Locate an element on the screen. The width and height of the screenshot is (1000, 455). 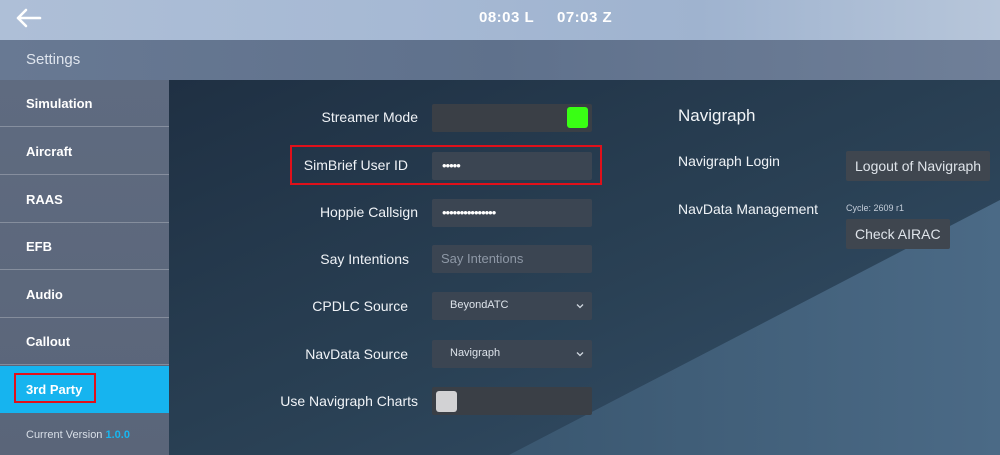
simbrief-value: ••••• is located at coordinates (451, 165).